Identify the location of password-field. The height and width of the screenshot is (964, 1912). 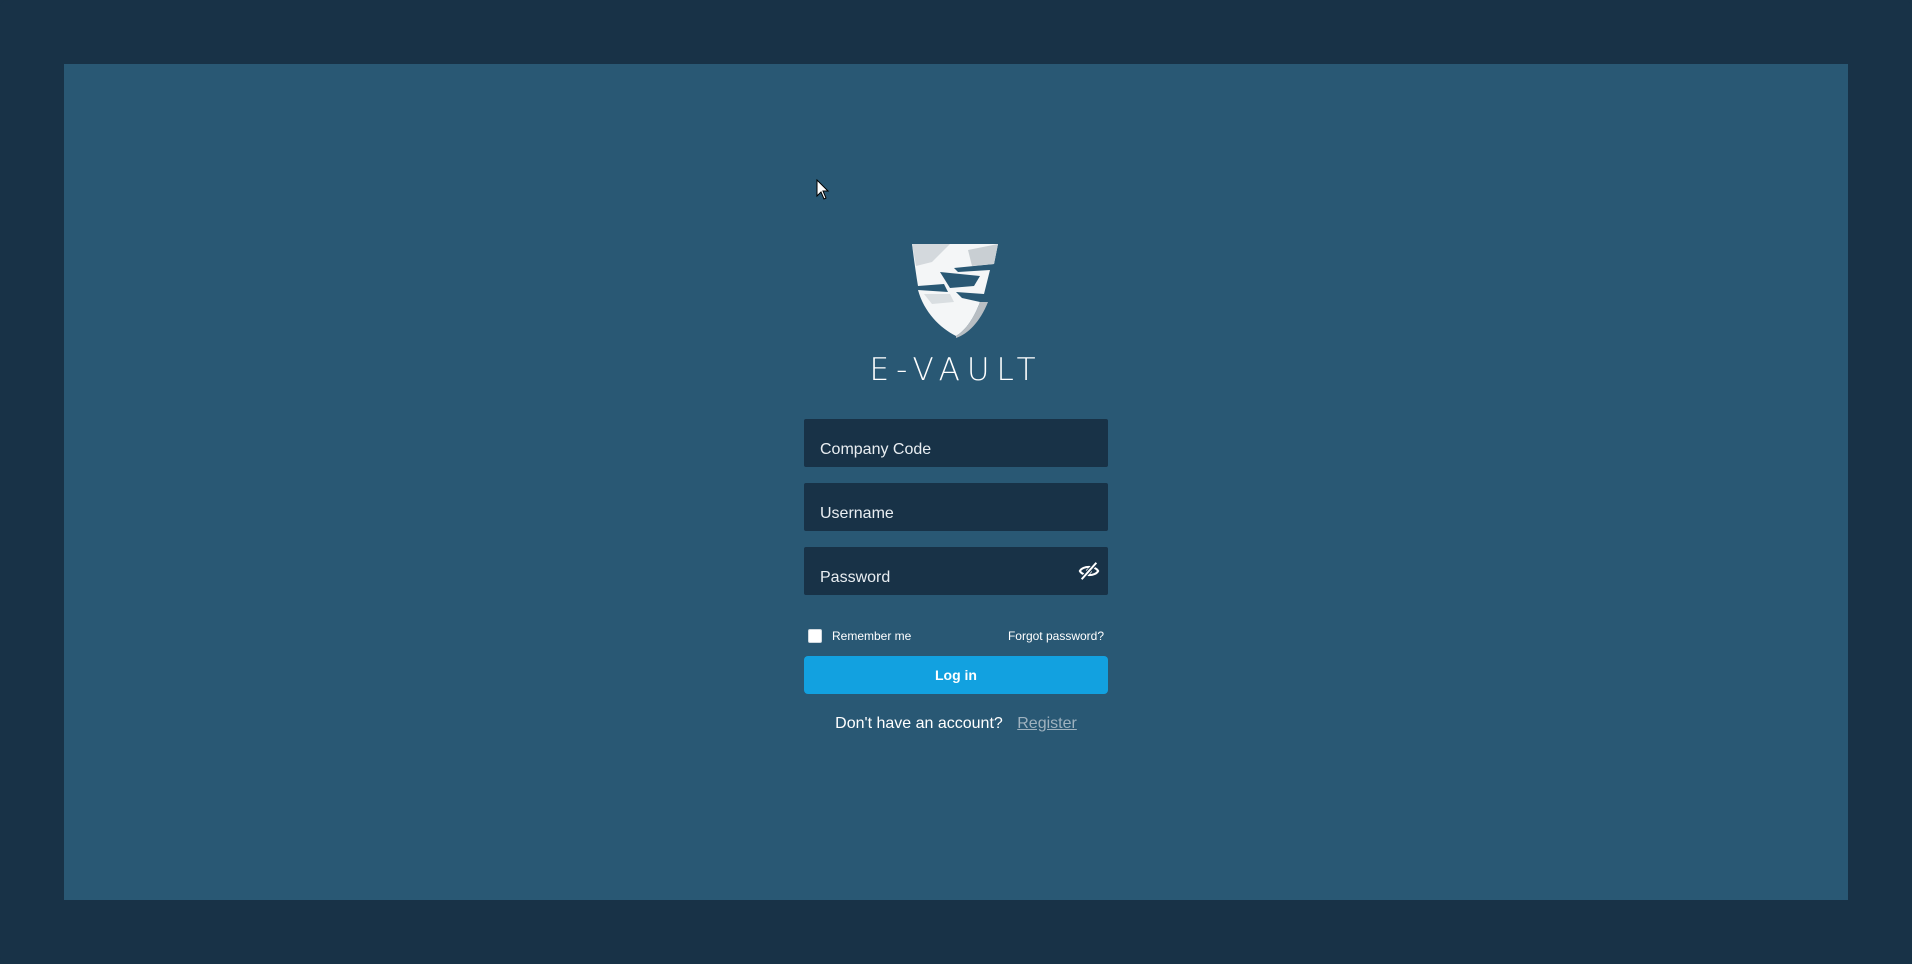
(956, 571).